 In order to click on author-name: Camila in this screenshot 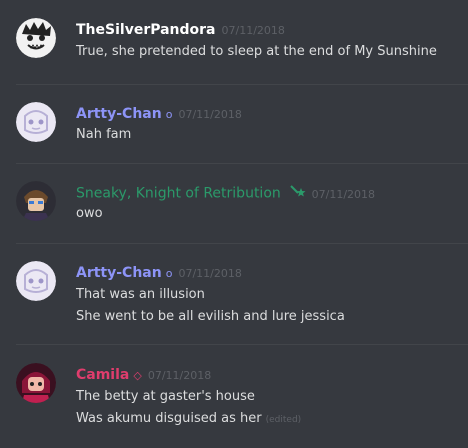, I will do `click(102, 375)`.